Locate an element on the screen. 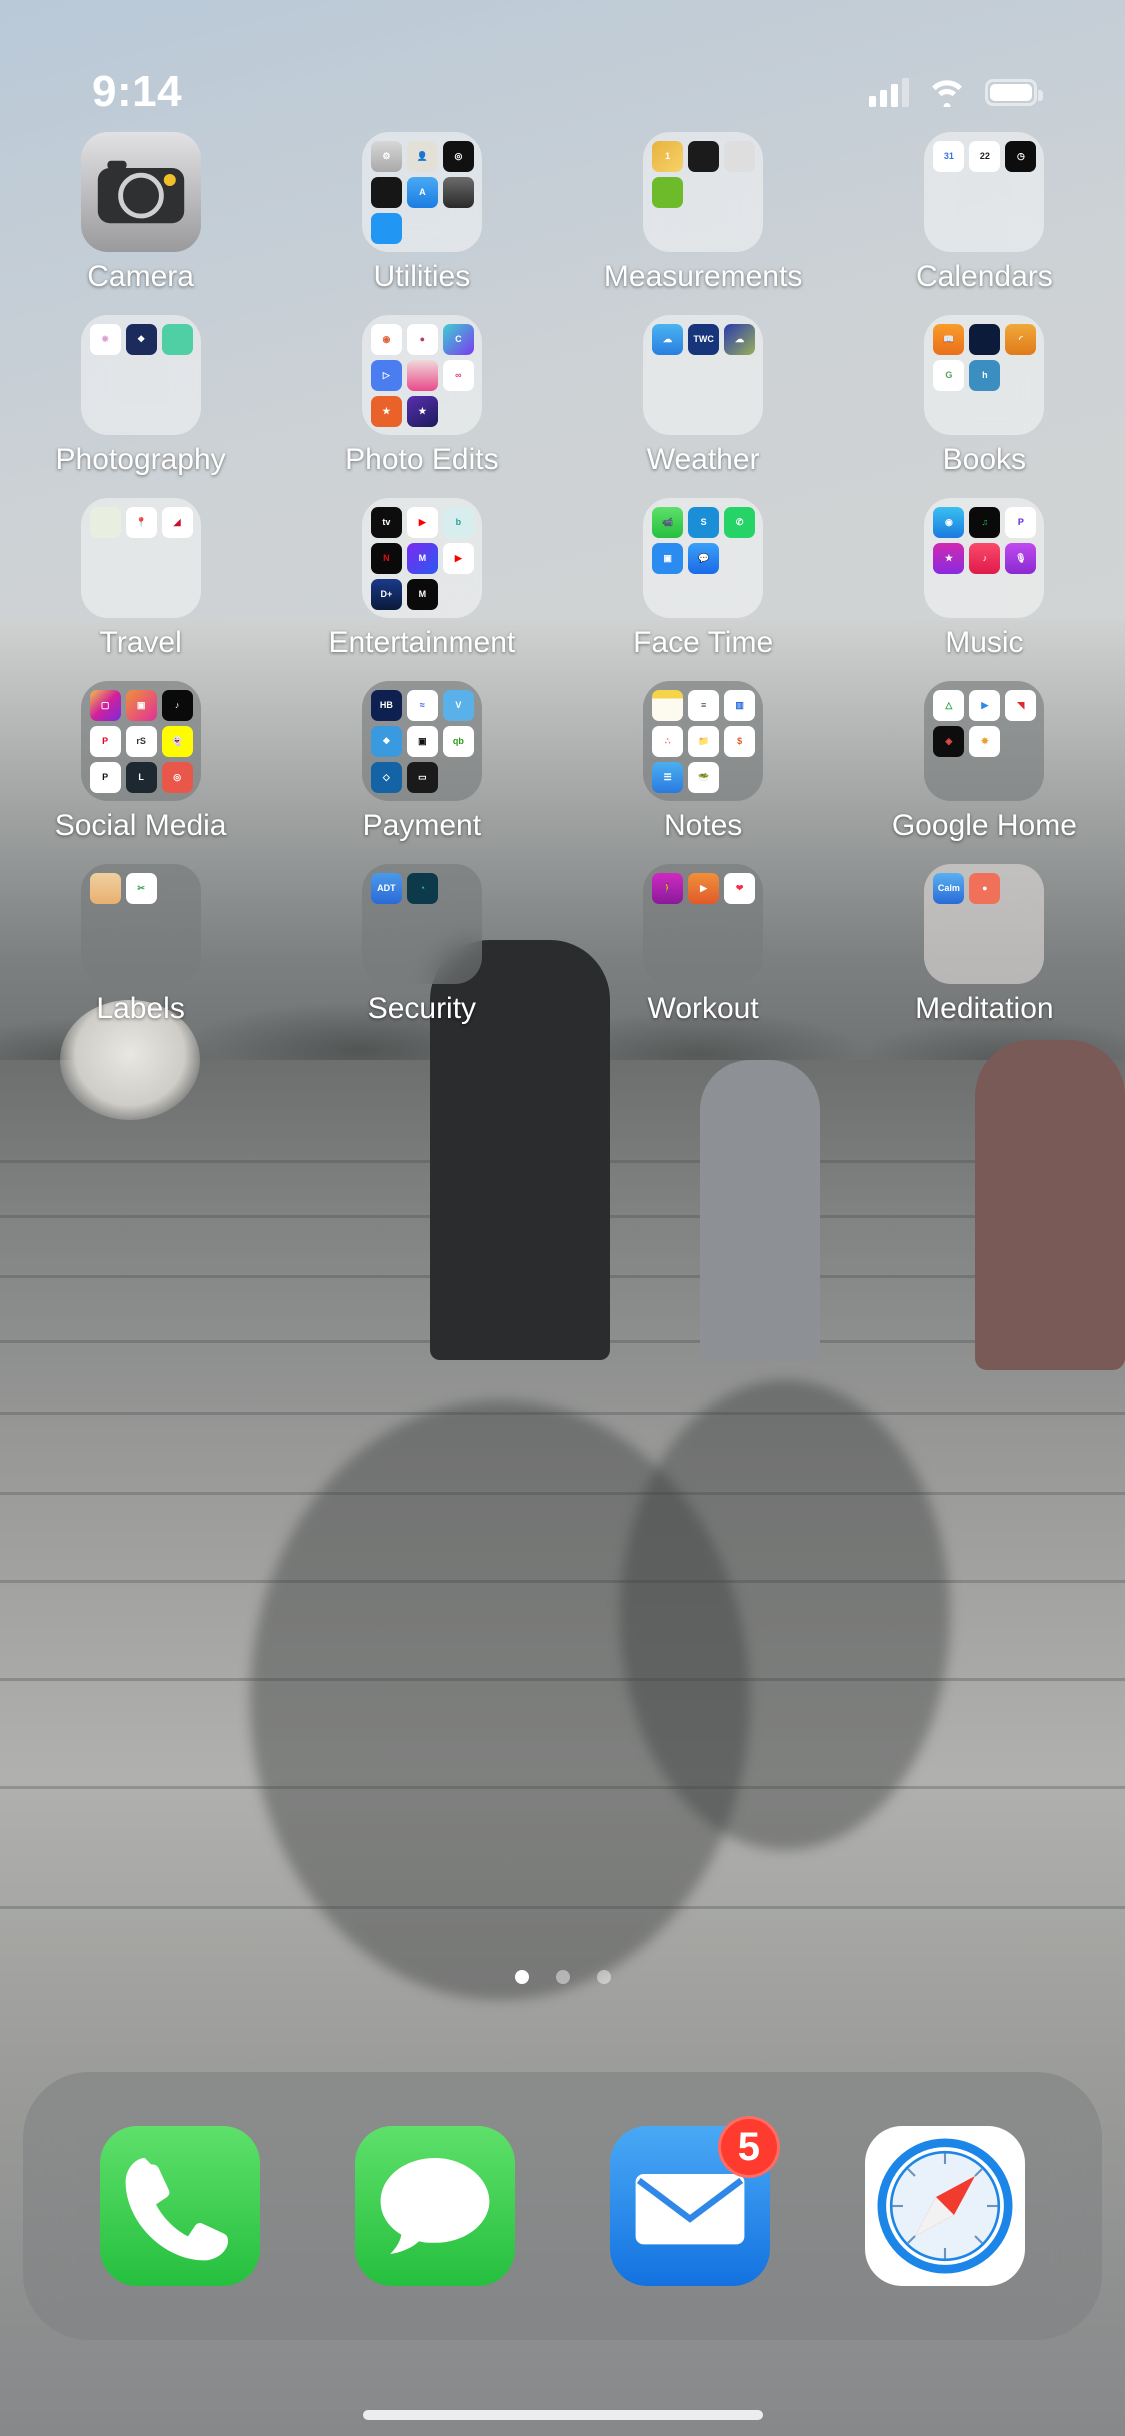 This screenshot has height=2436, width=1125. item-label: Weather is located at coordinates (703, 459).